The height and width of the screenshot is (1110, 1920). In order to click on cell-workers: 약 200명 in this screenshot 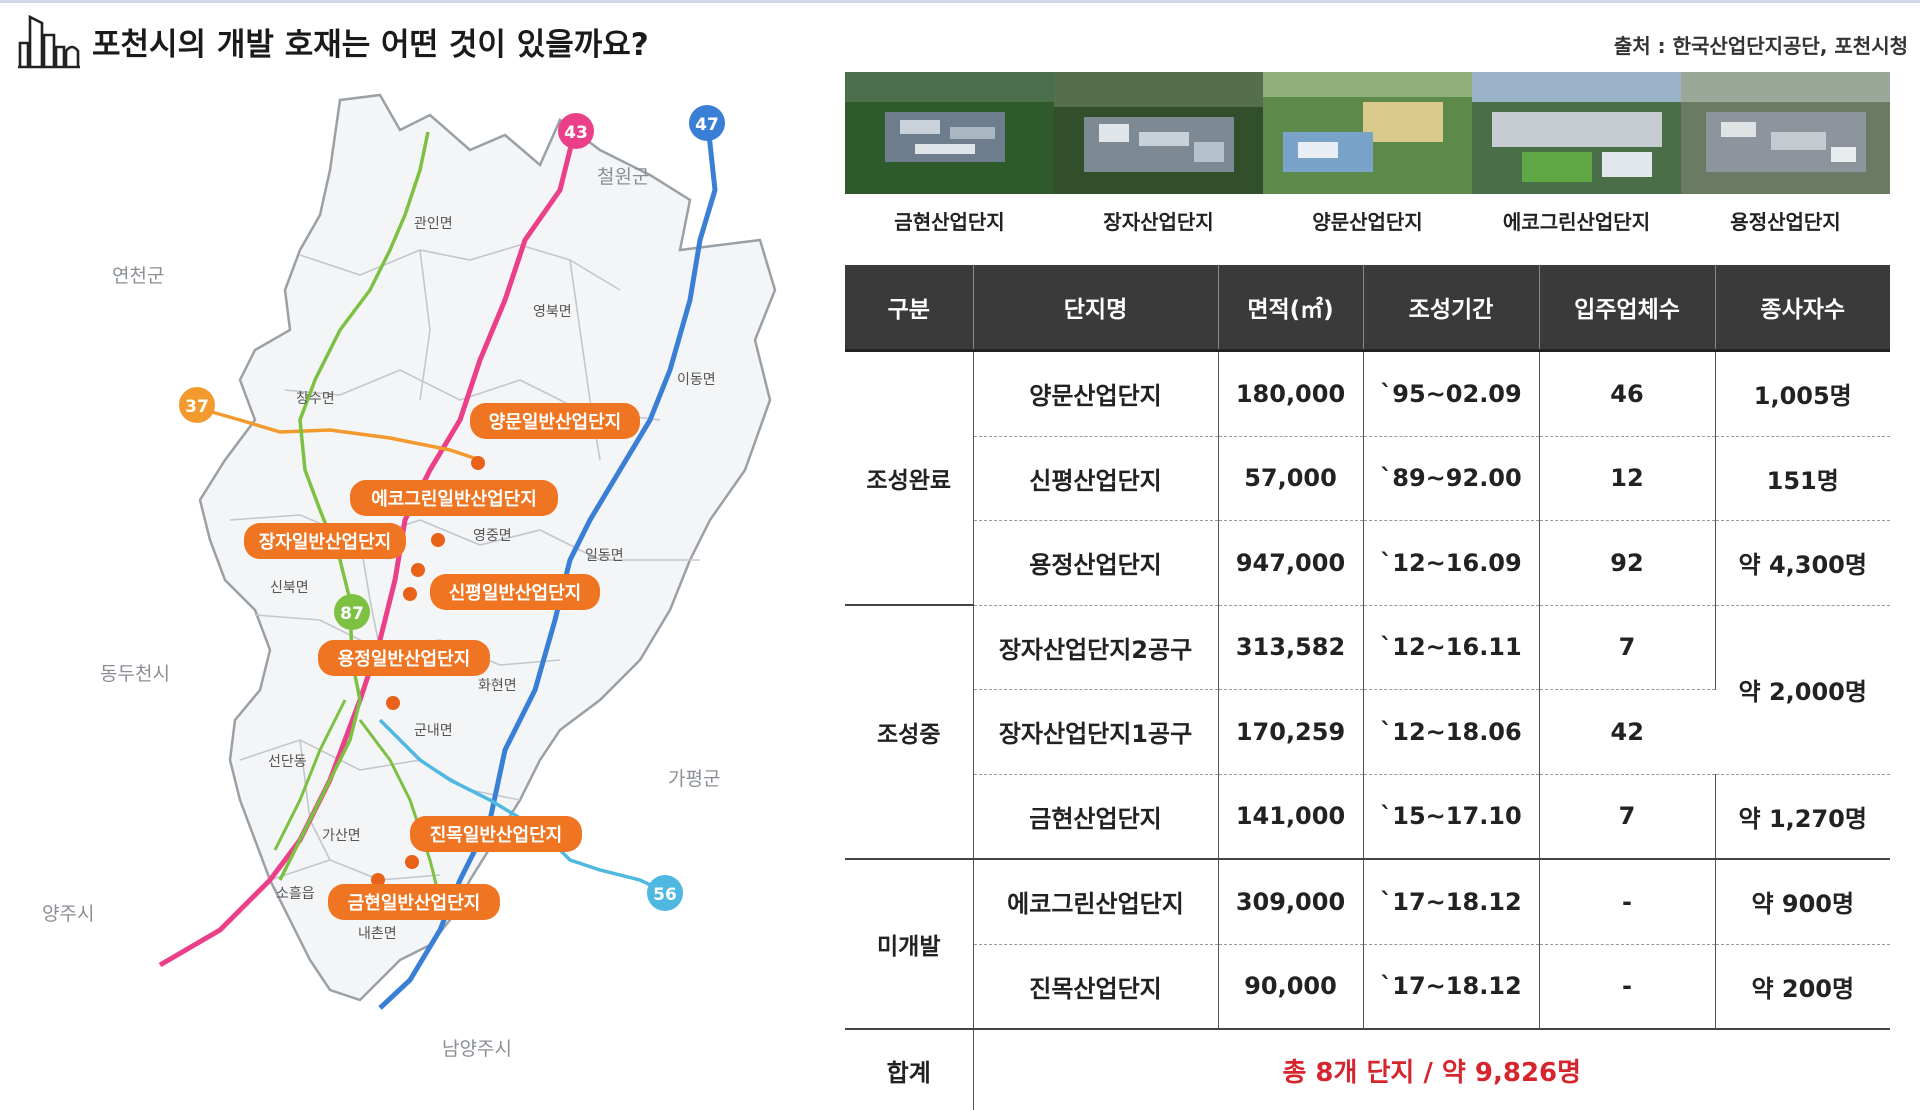, I will do `click(1802, 987)`.